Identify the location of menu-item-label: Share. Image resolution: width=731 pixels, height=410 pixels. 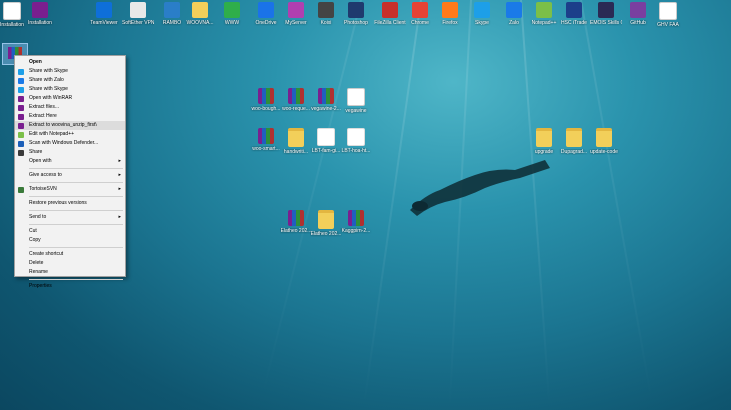
(36, 152).